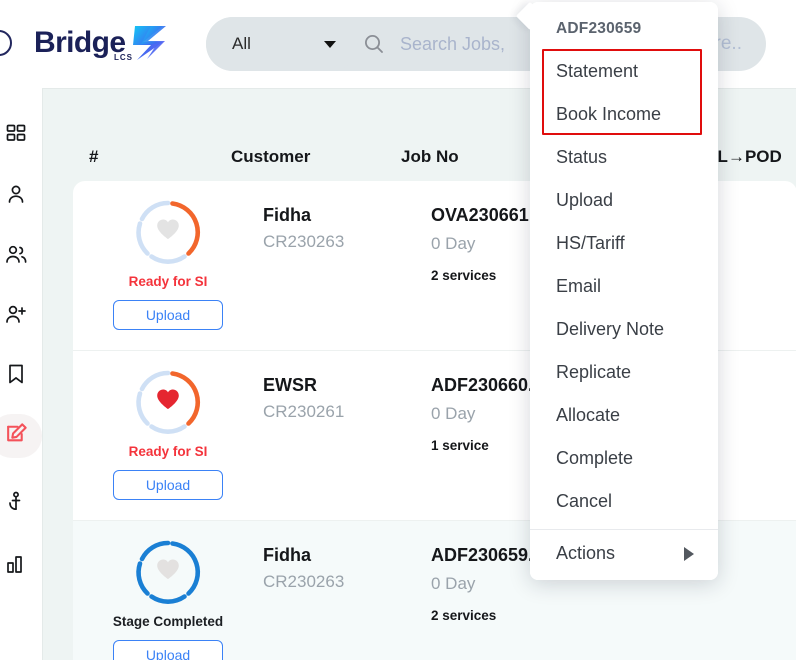  I want to click on menu-item-replicate: Replicate, so click(624, 372).